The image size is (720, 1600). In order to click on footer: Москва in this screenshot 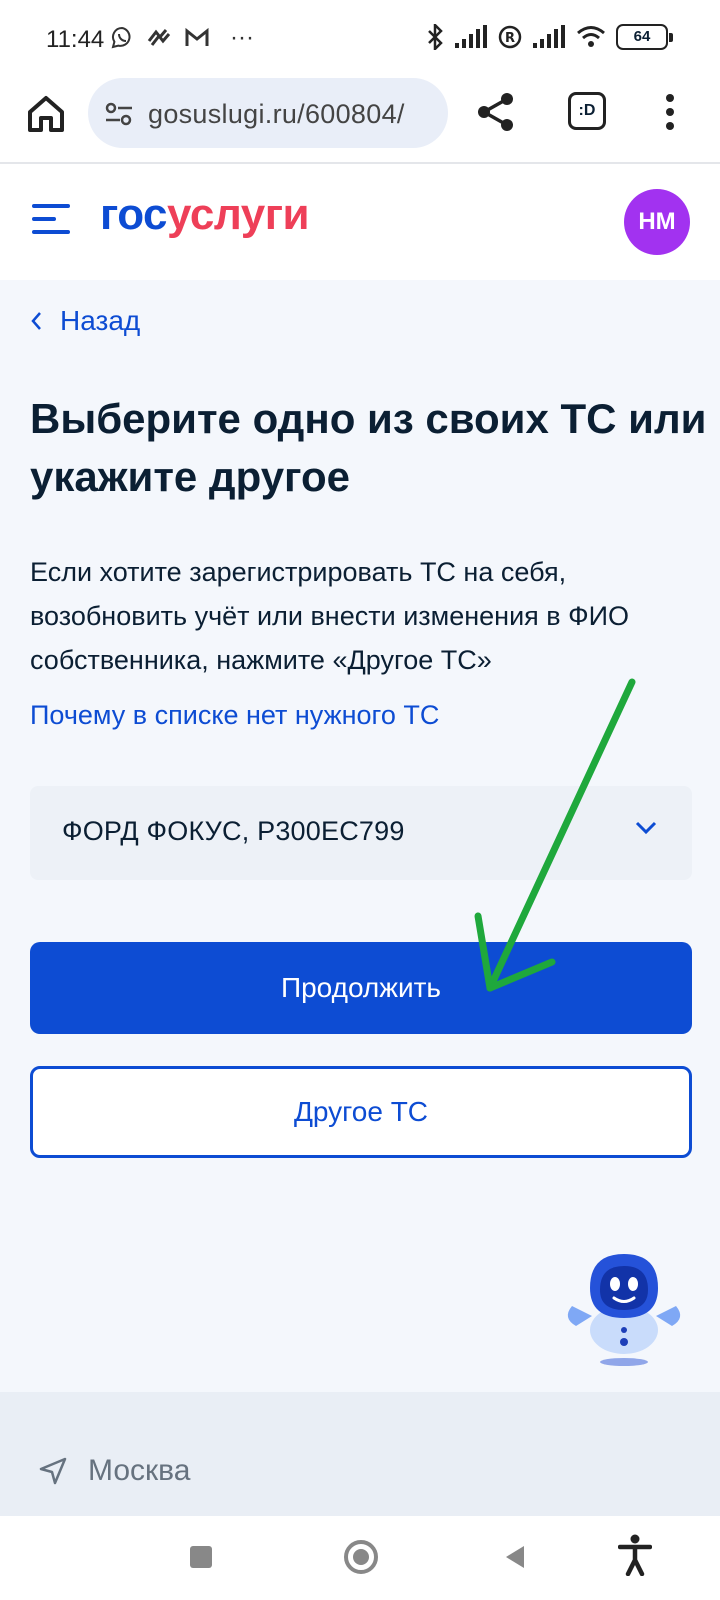, I will do `click(360, 1454)`.